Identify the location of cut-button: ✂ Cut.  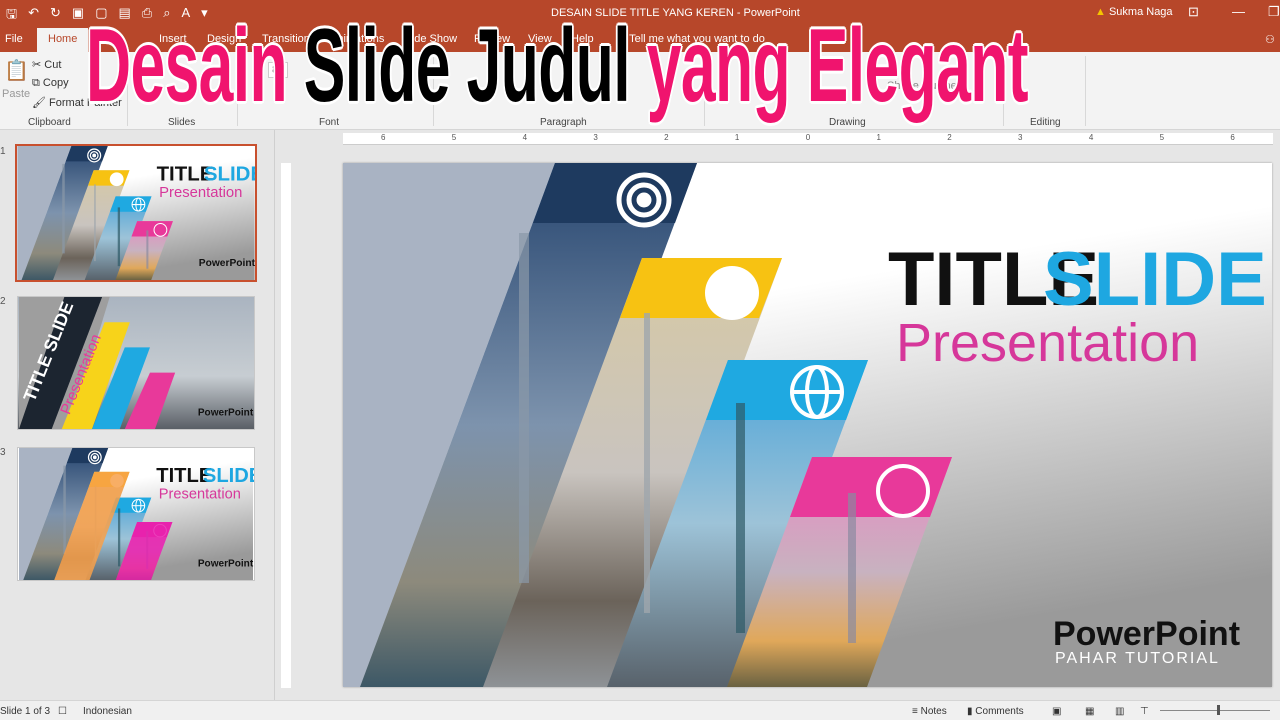
(46, 64).